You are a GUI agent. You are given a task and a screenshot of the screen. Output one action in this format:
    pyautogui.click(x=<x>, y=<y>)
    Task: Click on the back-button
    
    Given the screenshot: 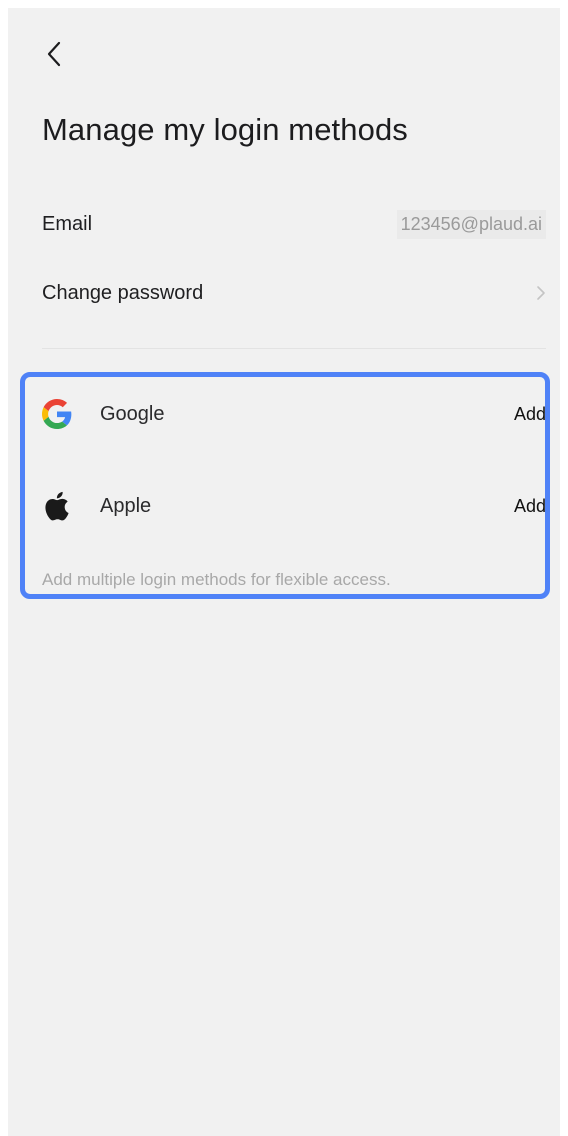 What is the action you would take?
    pyautogui.click(x=54, y=54)
    